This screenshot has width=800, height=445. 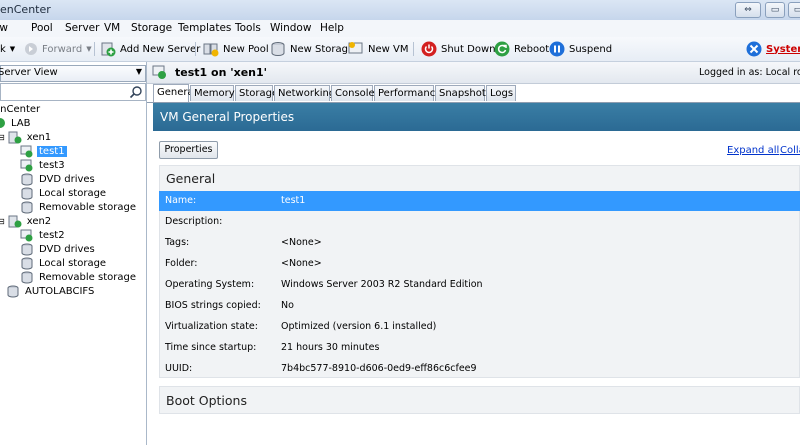 I want to click on property-key: Name:, so click(x=181, y=200).